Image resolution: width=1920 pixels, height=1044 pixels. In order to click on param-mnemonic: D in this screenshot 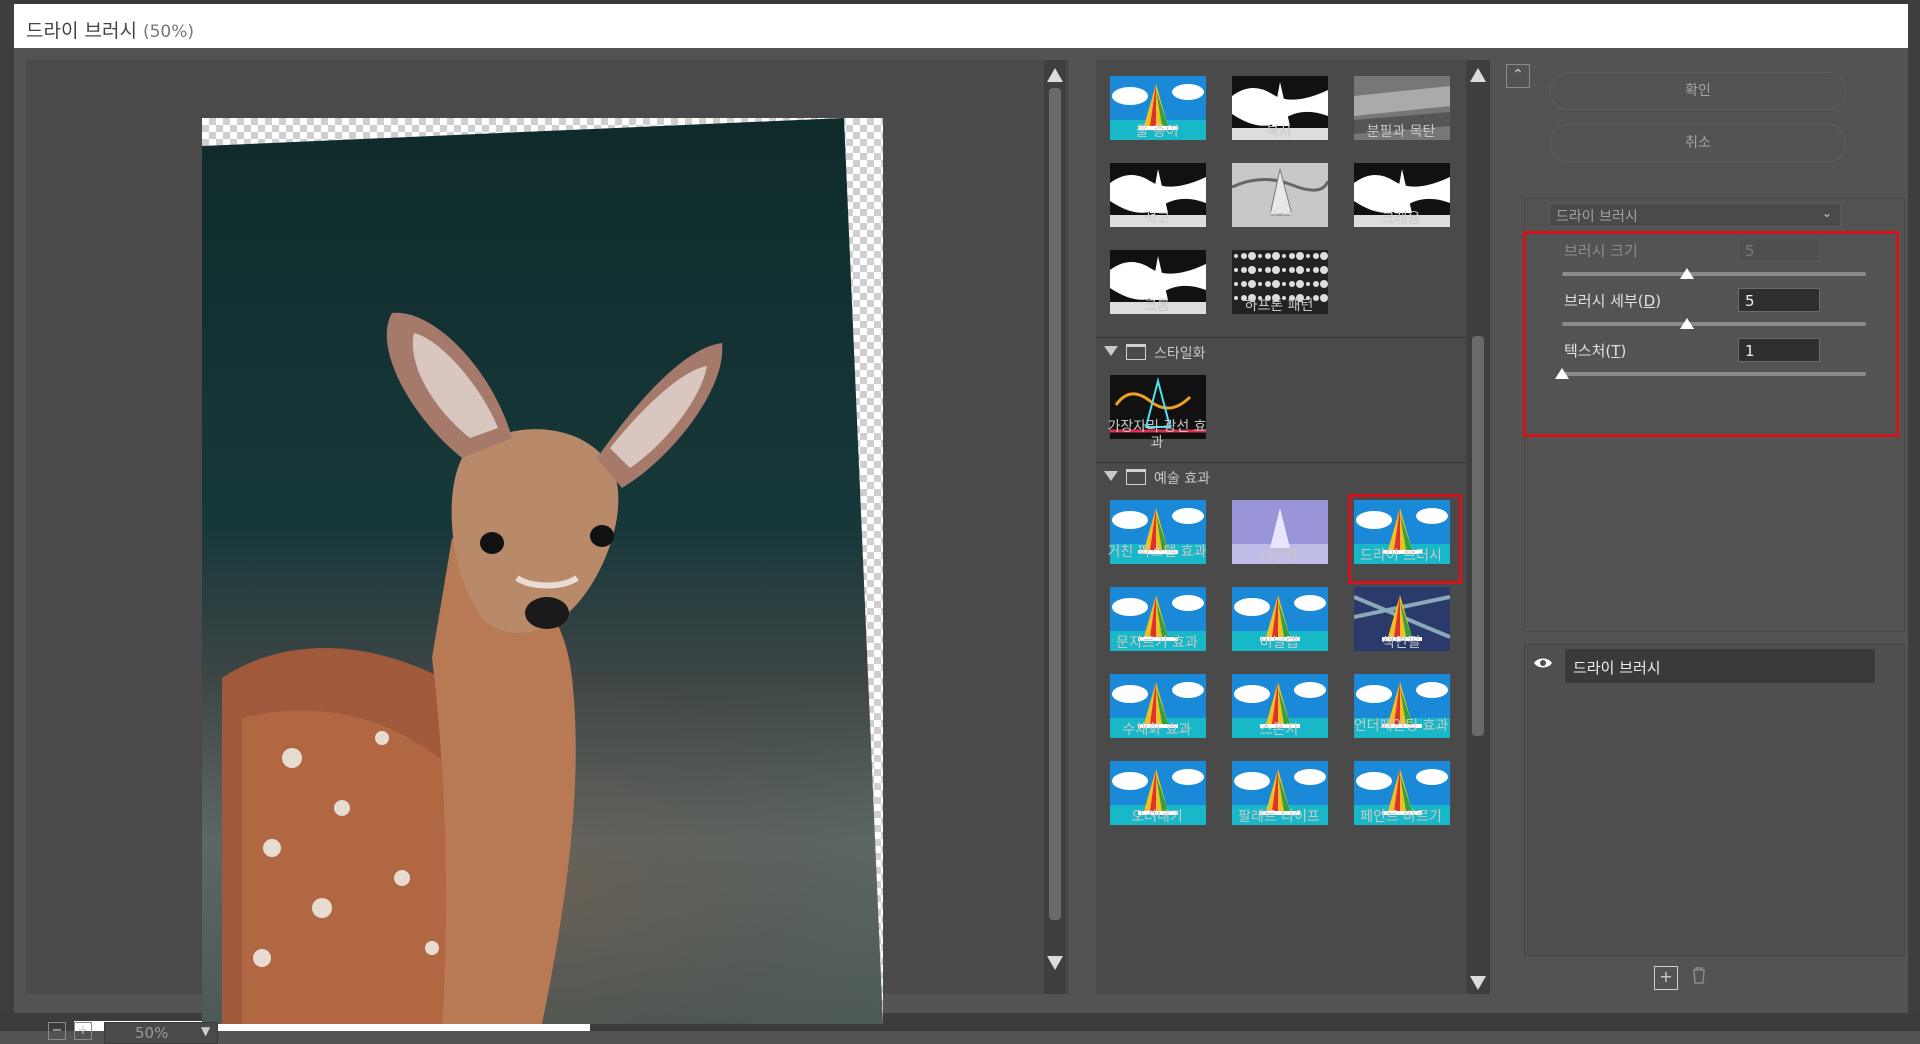, I will do `click(1649, 301)`.